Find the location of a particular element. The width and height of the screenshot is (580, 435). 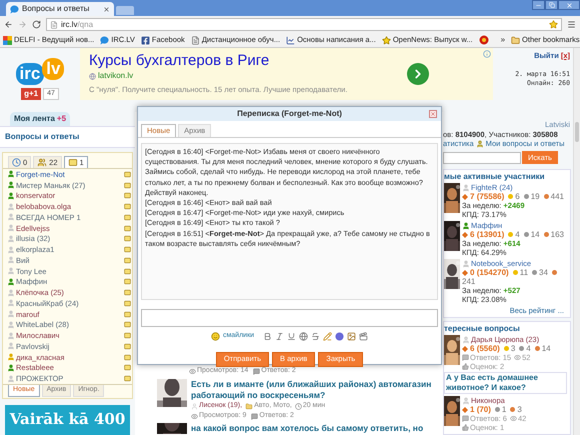

medal-count: 3 is located at coordinates (513, 348).